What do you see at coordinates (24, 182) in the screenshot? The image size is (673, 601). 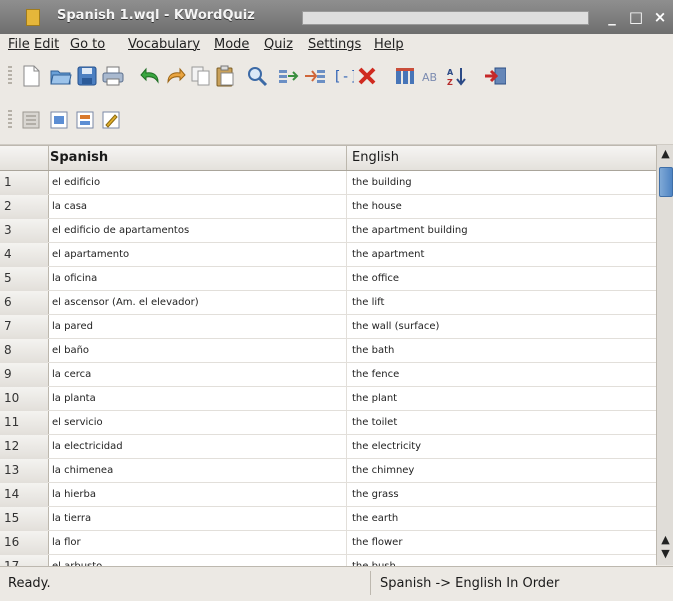 I see `row-number: 1` at bounding box center [24, 182].